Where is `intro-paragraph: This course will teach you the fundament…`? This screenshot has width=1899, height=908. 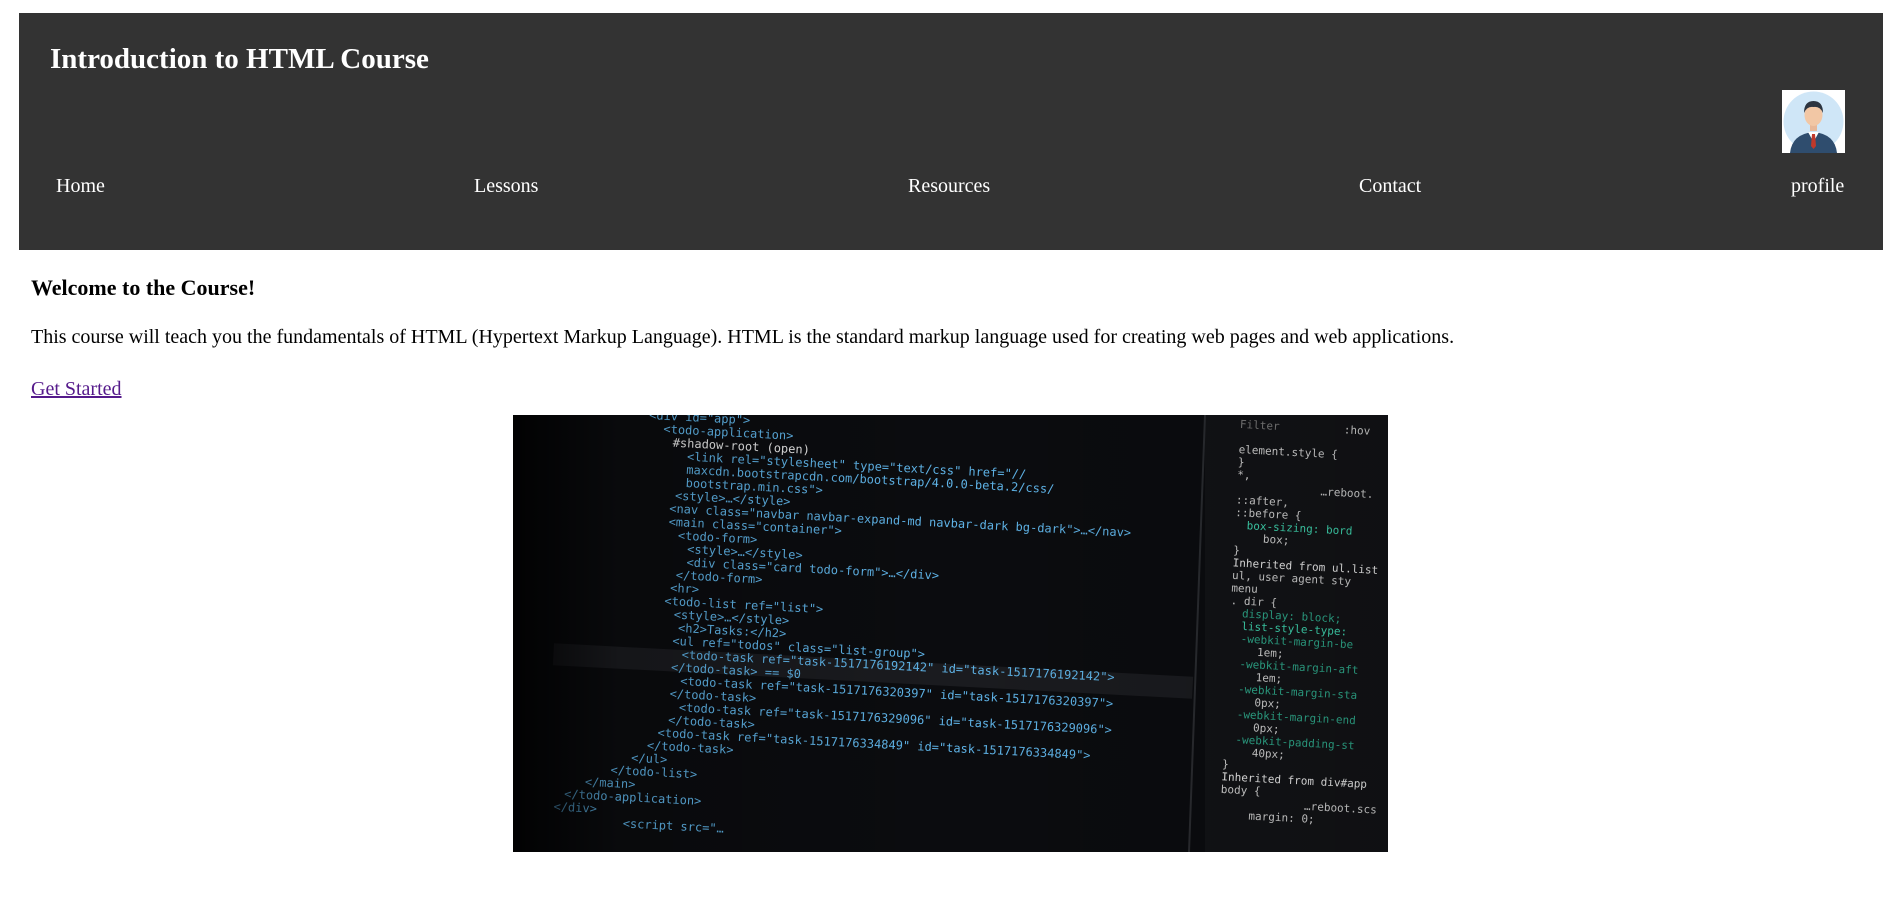
intro-paragraph: This course will teach you the fundament… is located at coordinates (743, 337).